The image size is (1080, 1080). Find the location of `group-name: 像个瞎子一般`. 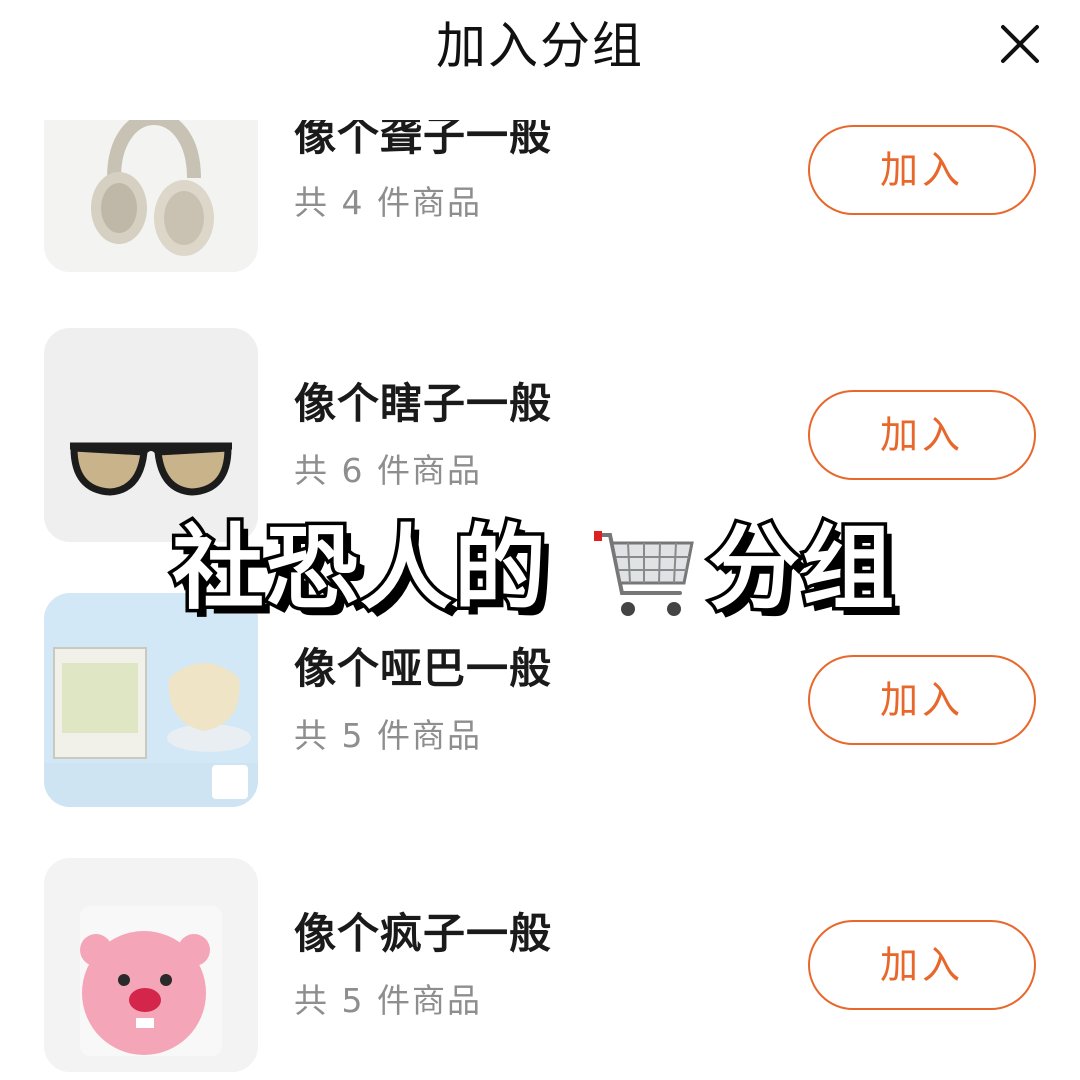

group-name: 像个瞎子一般 is located at coordinates (423, 403).